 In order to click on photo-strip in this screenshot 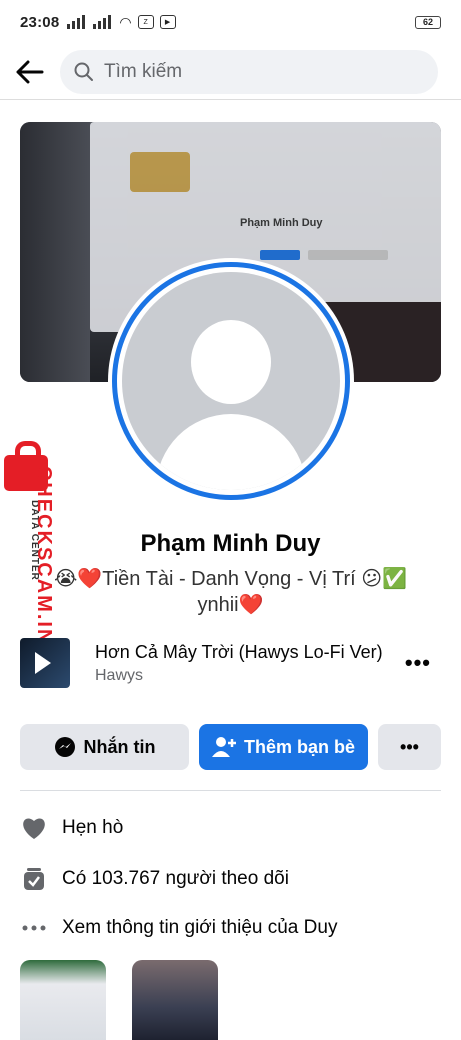, I will do `click(119, 1000)`.